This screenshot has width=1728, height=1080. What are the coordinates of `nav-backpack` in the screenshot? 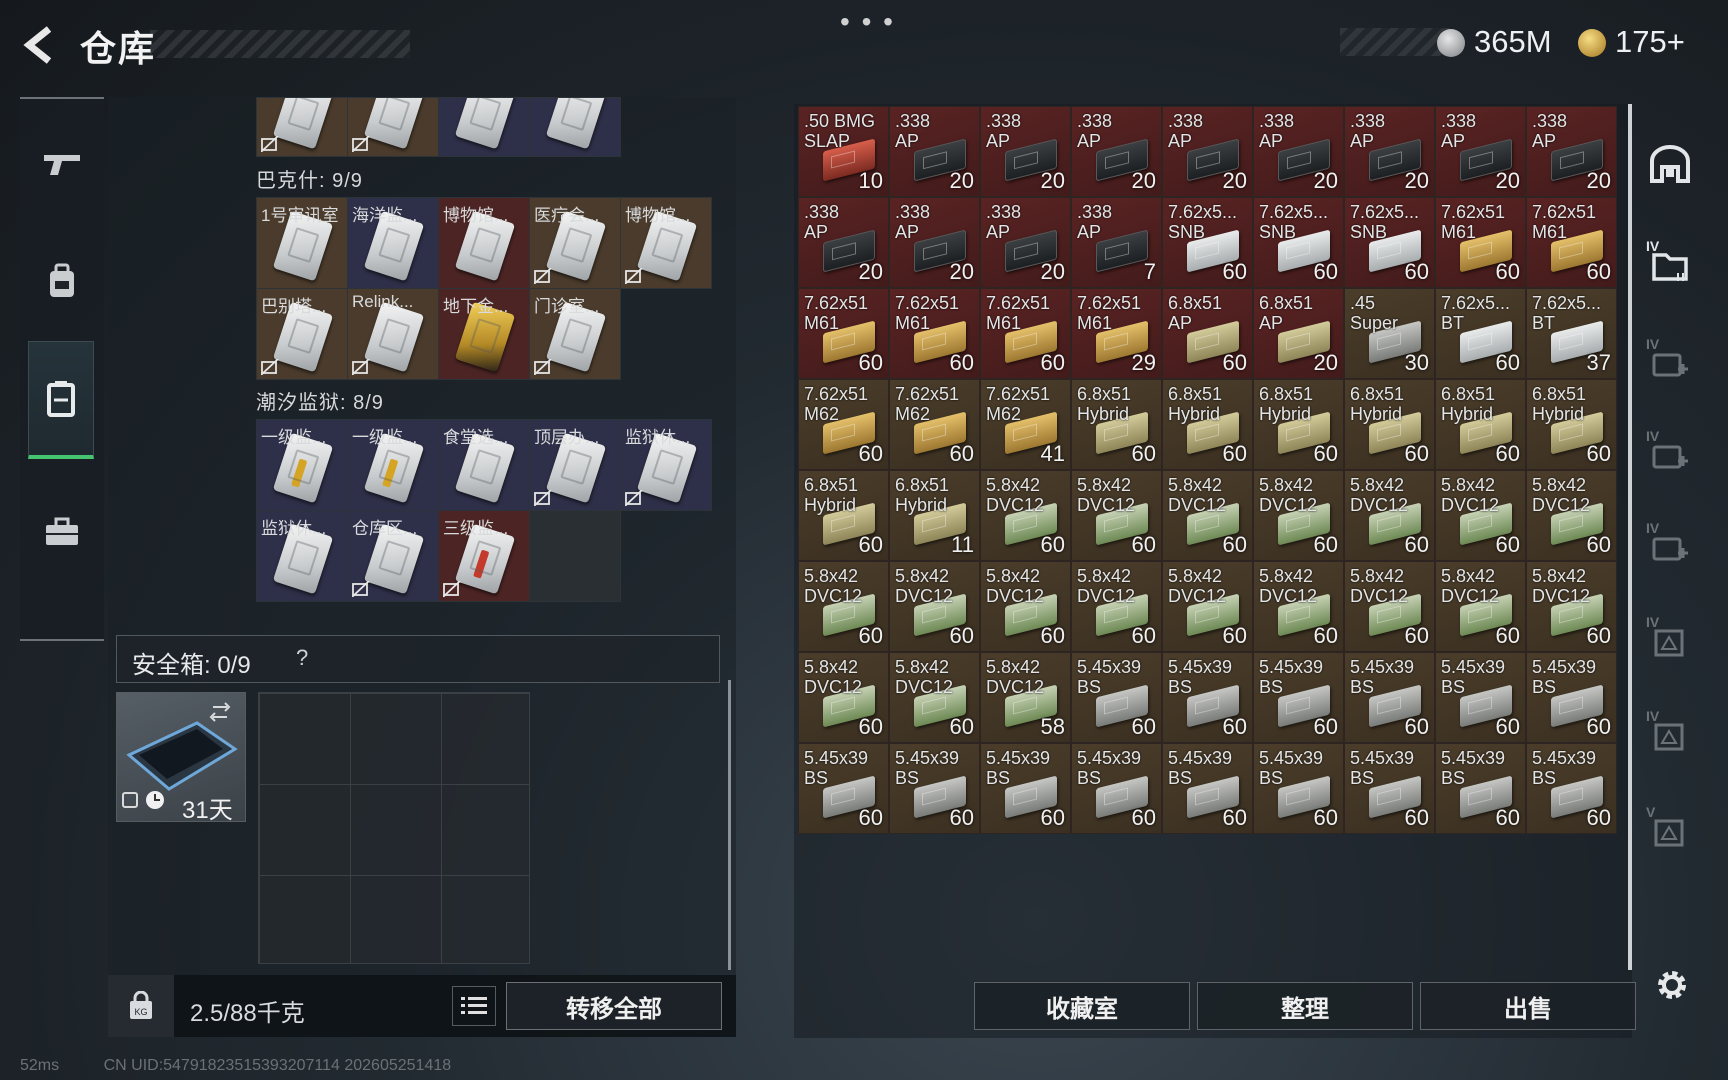 It's located at (62, 282).